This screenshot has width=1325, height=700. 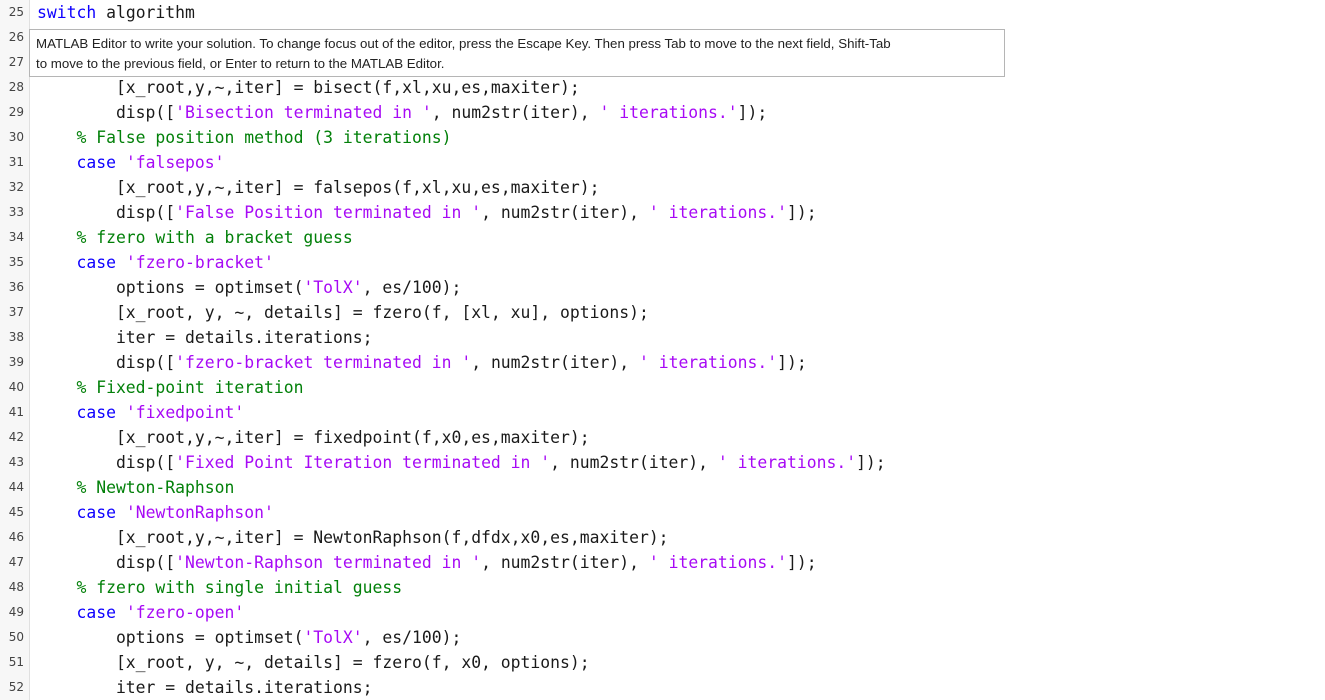 I want to click on string-token: 'NewtonRaphson', so click(x=199, y=512).